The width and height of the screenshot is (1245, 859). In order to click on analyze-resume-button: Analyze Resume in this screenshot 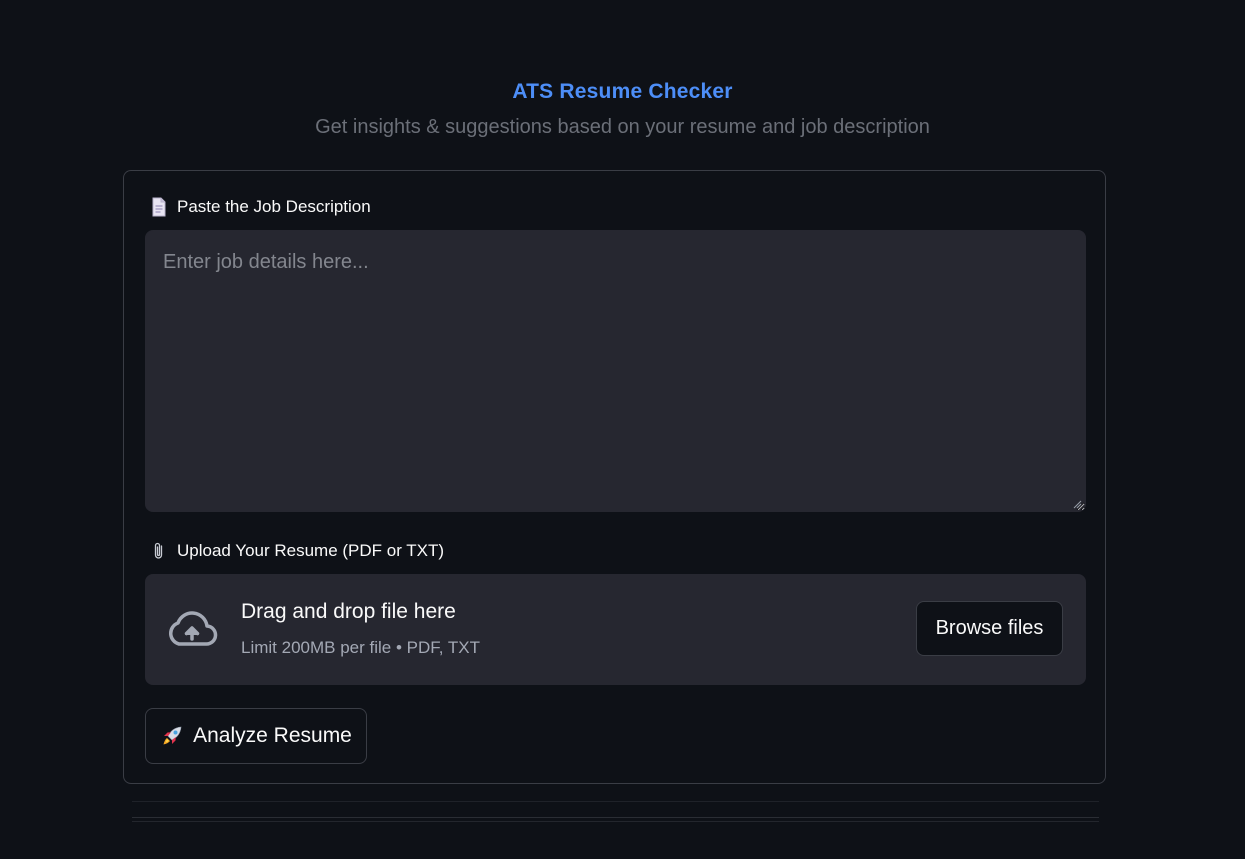, I will do `click(256, 736)`.